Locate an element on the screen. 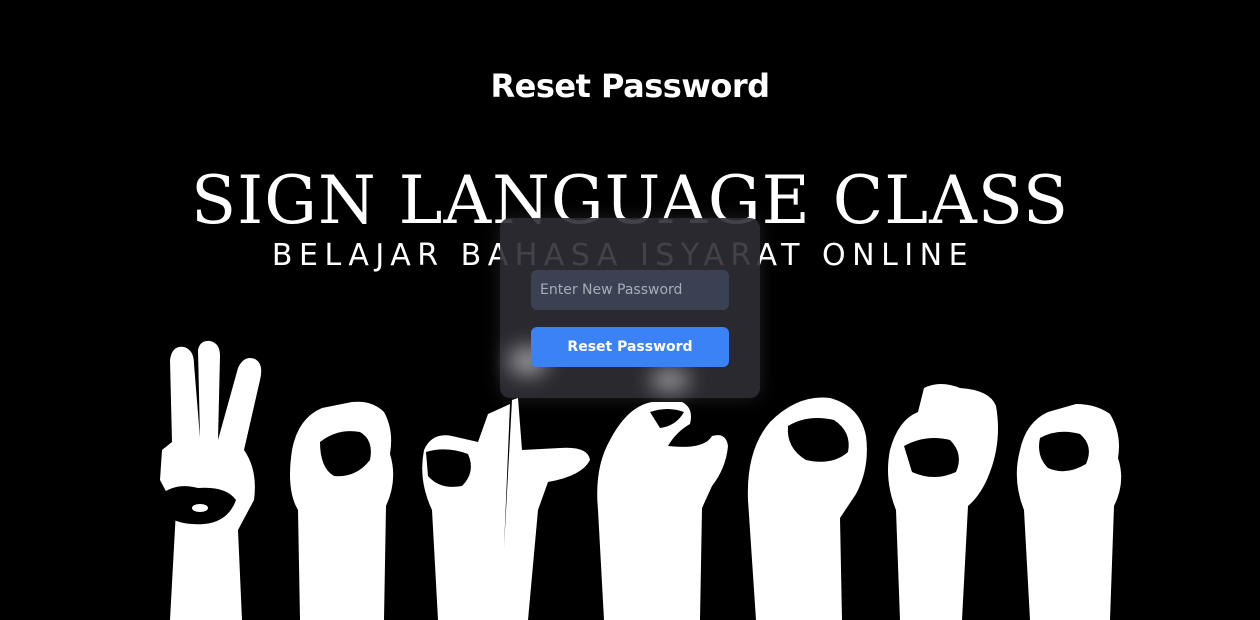  page-title: Reset Password is located at coordinates (630, 86).